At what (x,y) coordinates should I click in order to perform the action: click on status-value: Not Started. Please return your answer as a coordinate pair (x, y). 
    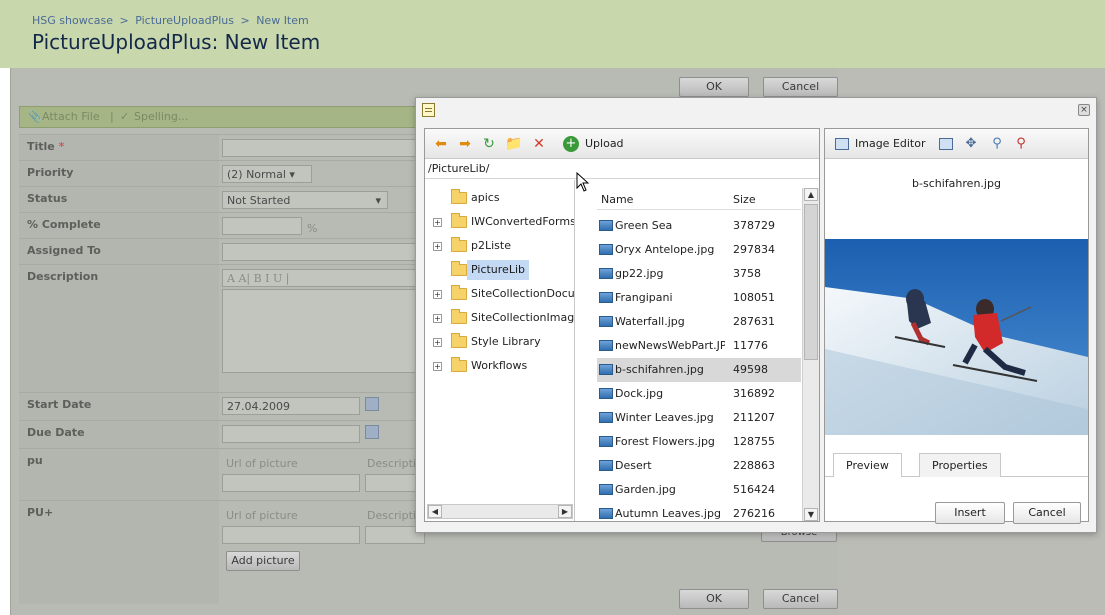
    Looking at the image, I should click on (259, 200).